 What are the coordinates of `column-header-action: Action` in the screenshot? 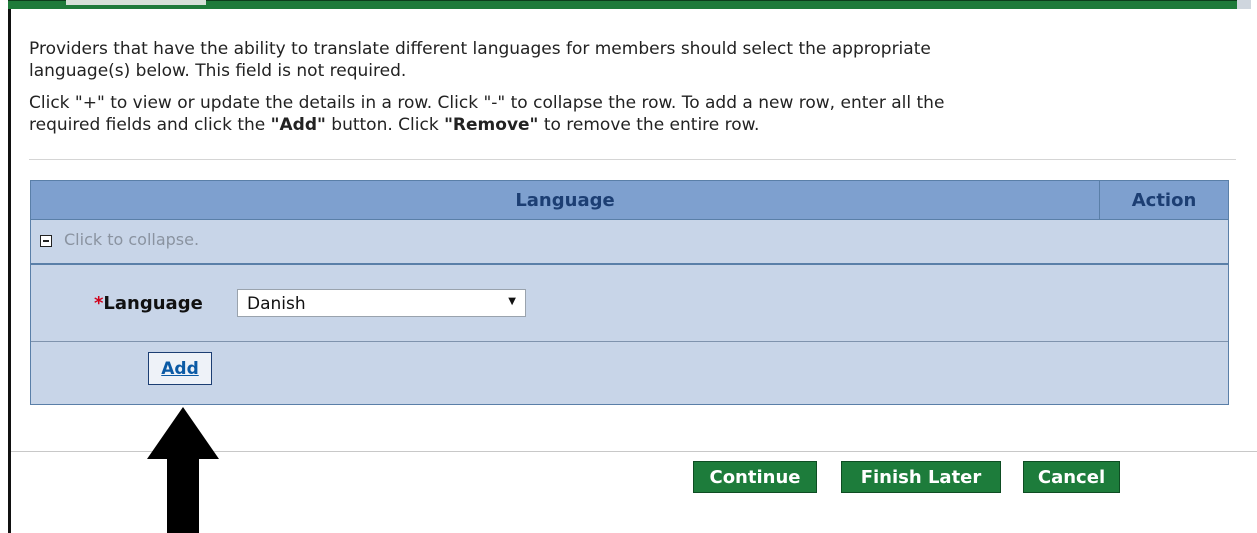 It's located at (1164, 200).